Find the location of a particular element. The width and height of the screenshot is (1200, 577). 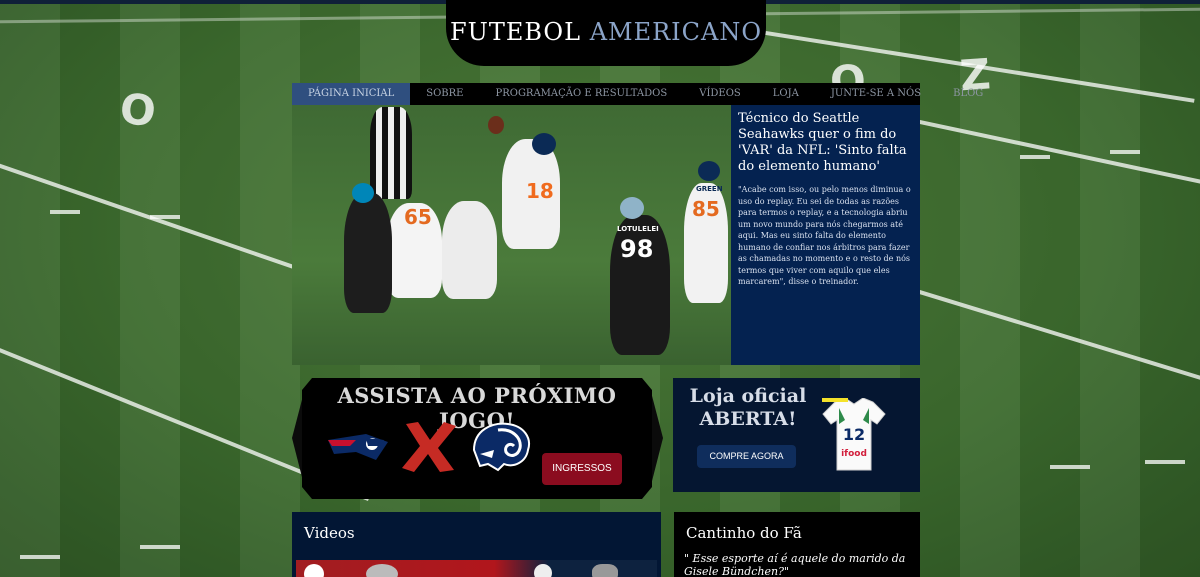

nav-item-home: PÁGINA INICIAL is located at coordinates (351, 94).